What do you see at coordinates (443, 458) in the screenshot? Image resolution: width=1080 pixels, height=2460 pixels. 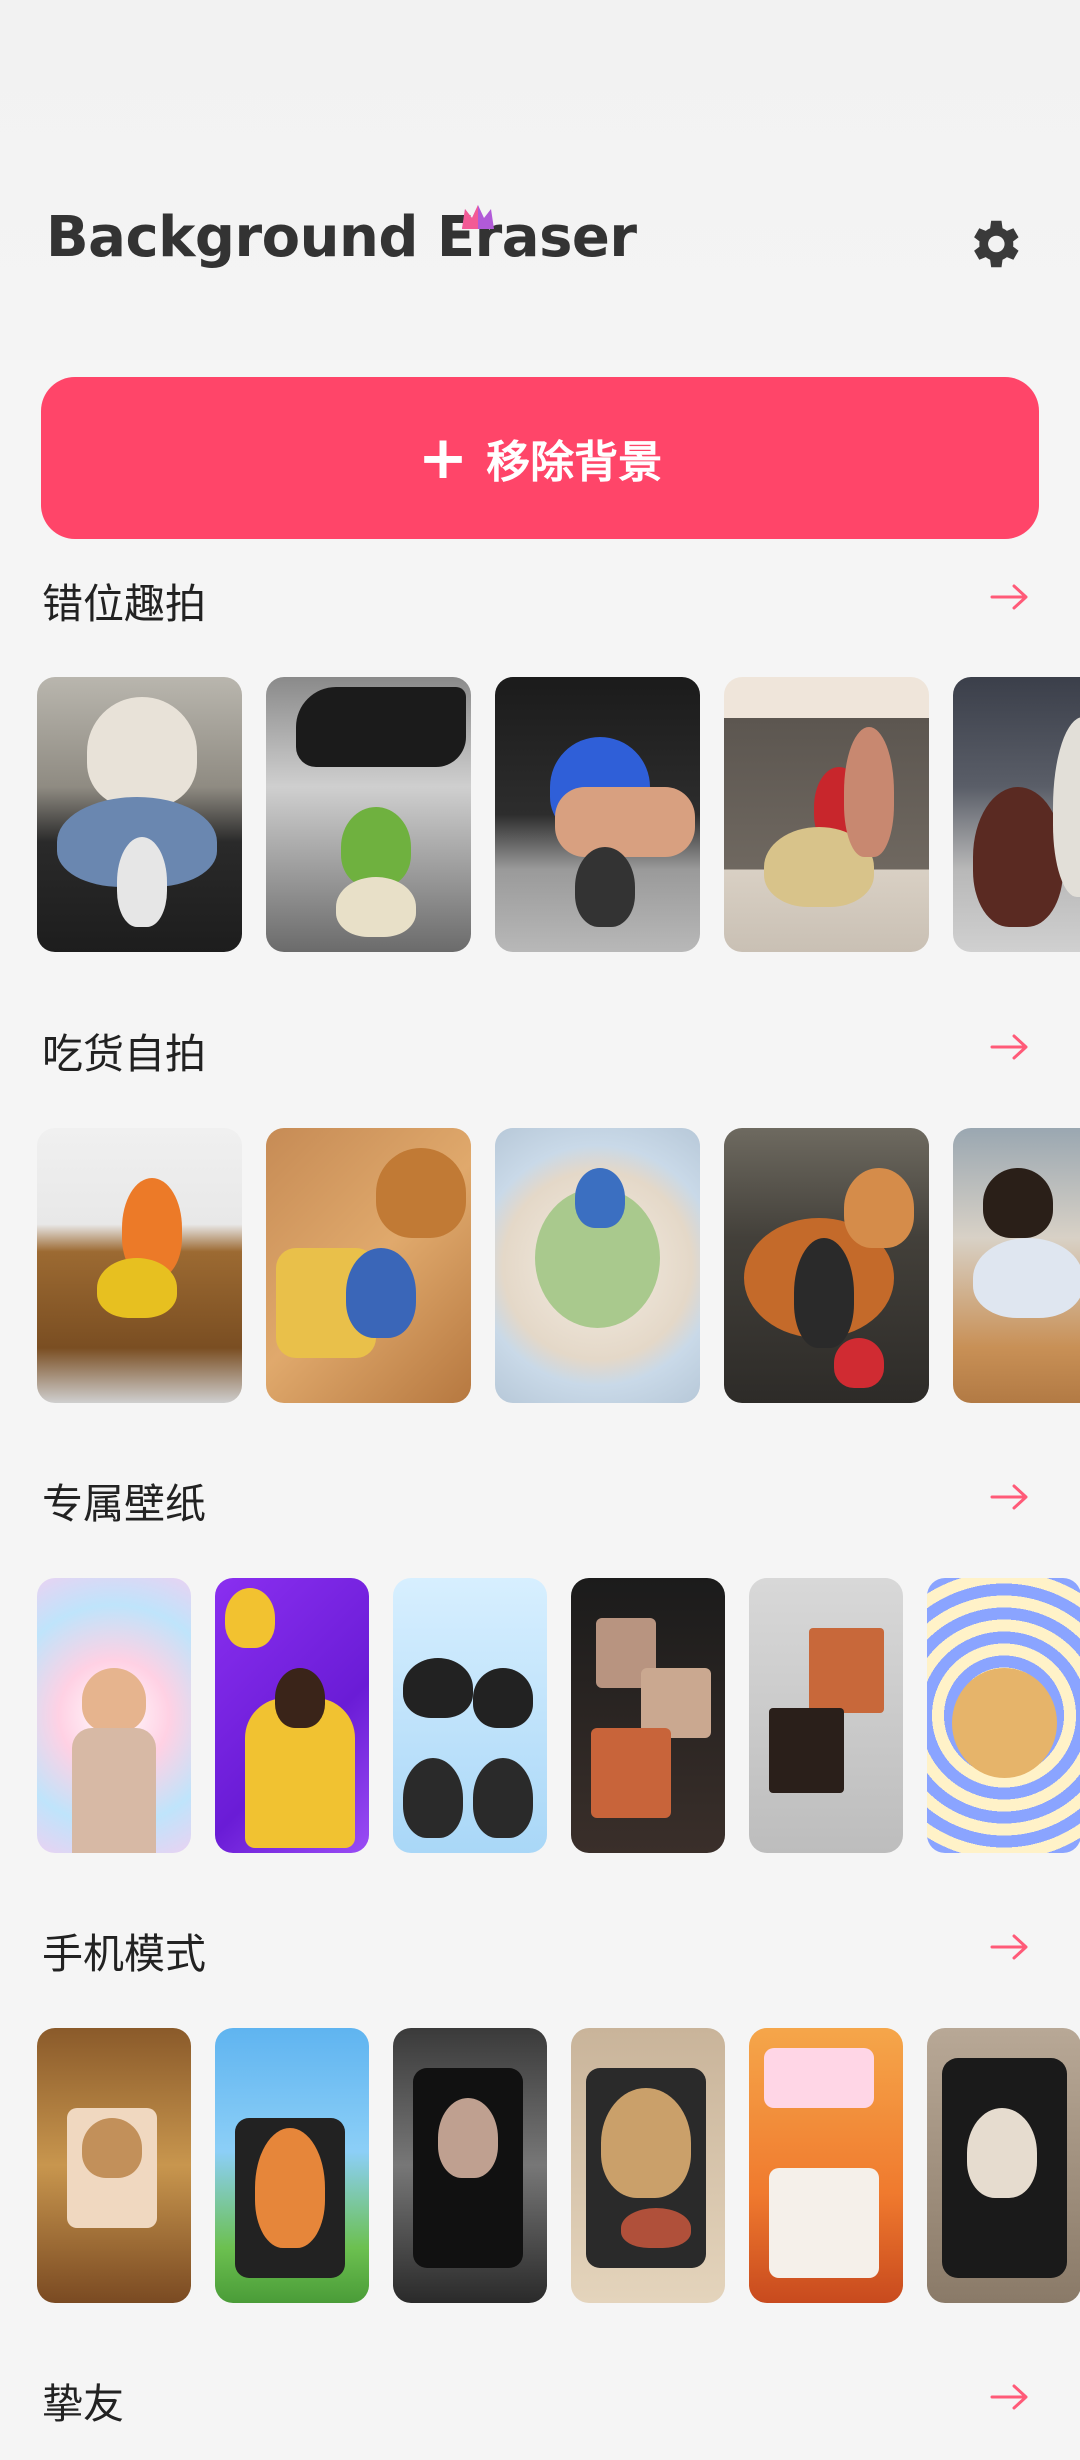 I see `plus-icon: +` at bounding box center [443, 458].